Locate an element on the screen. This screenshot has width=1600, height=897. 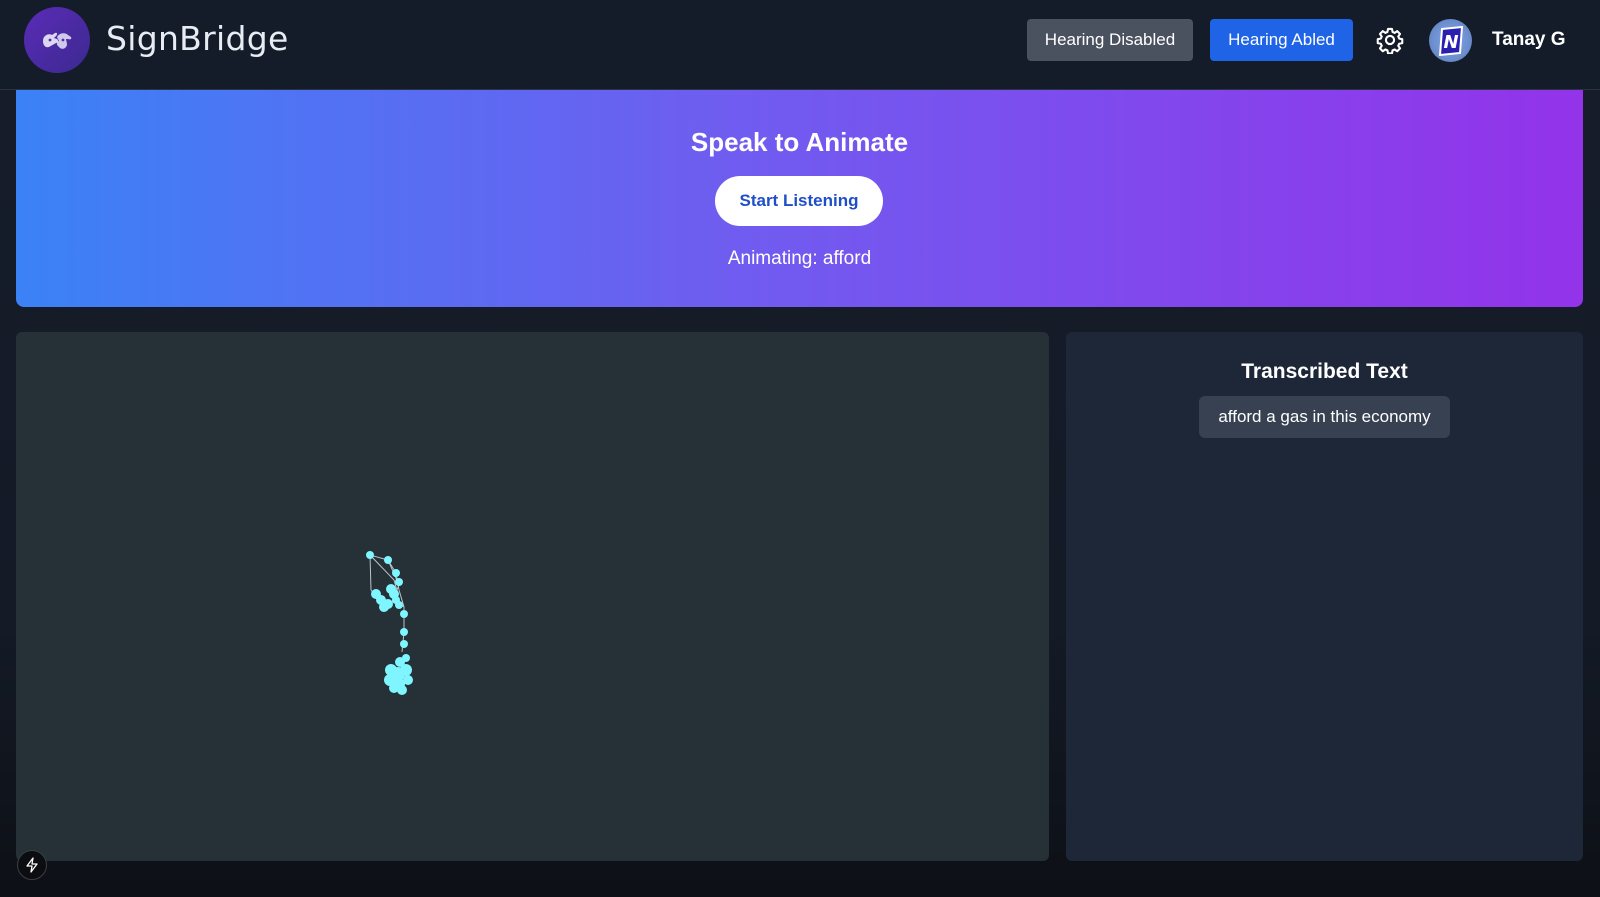
hearing-abled-button: Hearing Abled is located at coordinates (1281, 40).